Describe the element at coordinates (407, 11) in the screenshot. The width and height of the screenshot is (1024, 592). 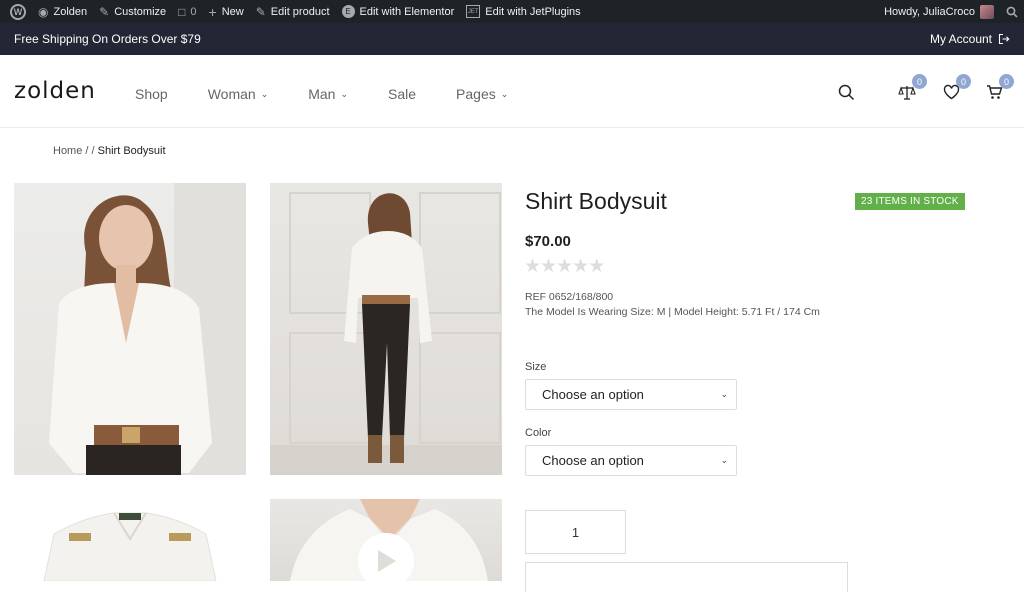
I see `edit-elementor-label: Edit with Elementor` at that location.